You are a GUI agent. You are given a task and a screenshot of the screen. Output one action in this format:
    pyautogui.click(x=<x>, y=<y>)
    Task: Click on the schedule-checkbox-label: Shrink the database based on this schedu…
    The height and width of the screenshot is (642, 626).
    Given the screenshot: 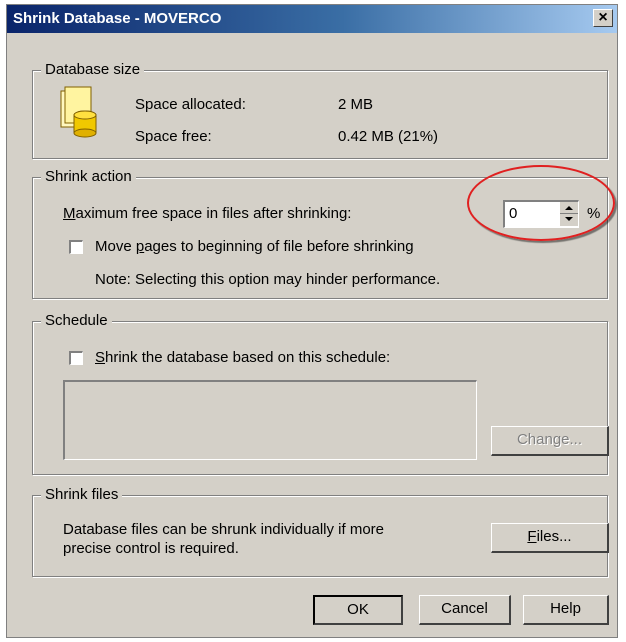 What is the action you would take?
    pyautogui.click(x=243, y=357)
    